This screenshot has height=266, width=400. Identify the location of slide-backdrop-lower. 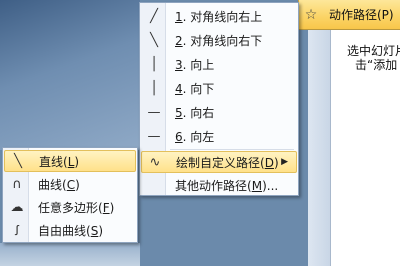
(70, 254).